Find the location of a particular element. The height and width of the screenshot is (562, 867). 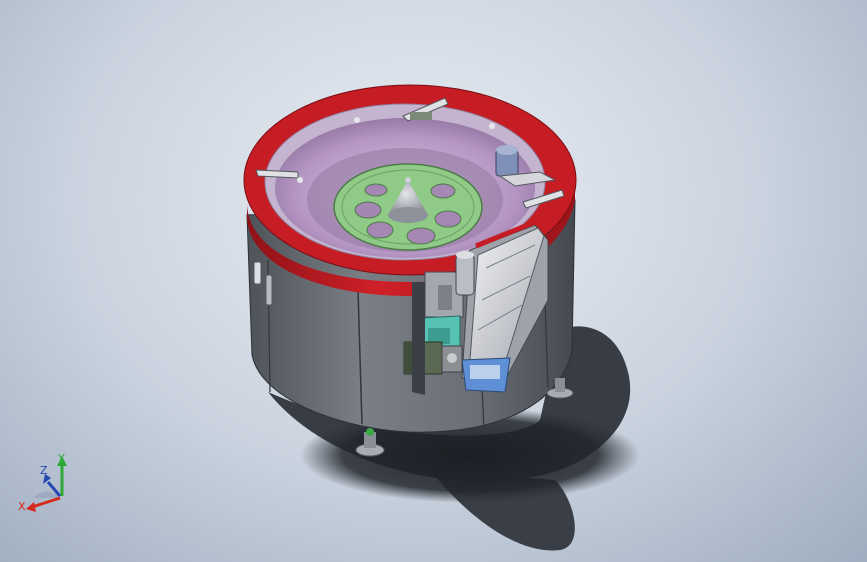

rotary-disc is located at coordinates (408, 207).